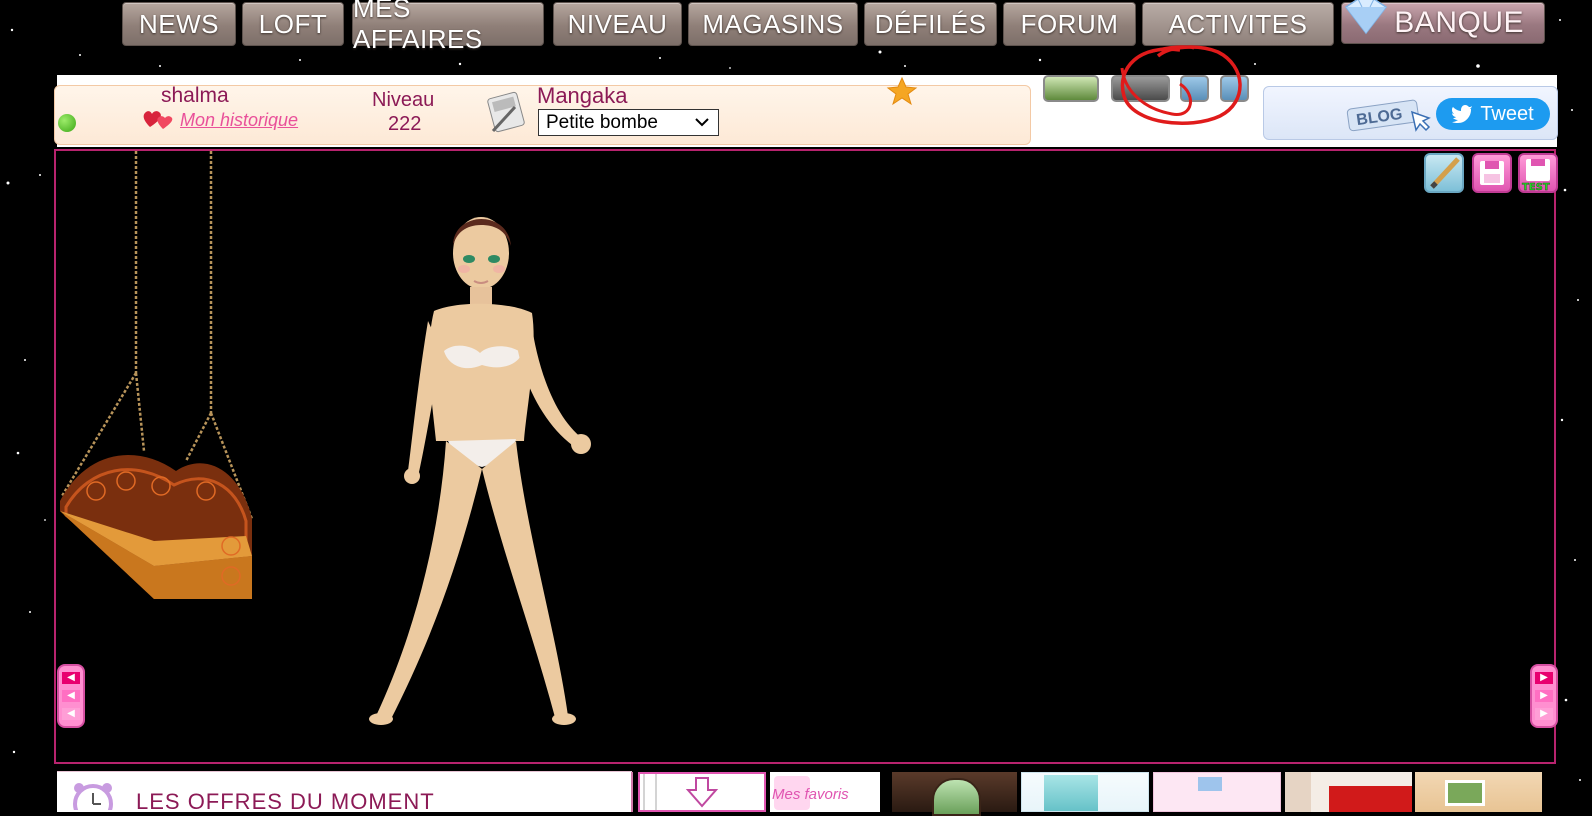 The height and width of the screenshot is (816, 1592). I want to click on diamond-icon, so click(1366, 17).